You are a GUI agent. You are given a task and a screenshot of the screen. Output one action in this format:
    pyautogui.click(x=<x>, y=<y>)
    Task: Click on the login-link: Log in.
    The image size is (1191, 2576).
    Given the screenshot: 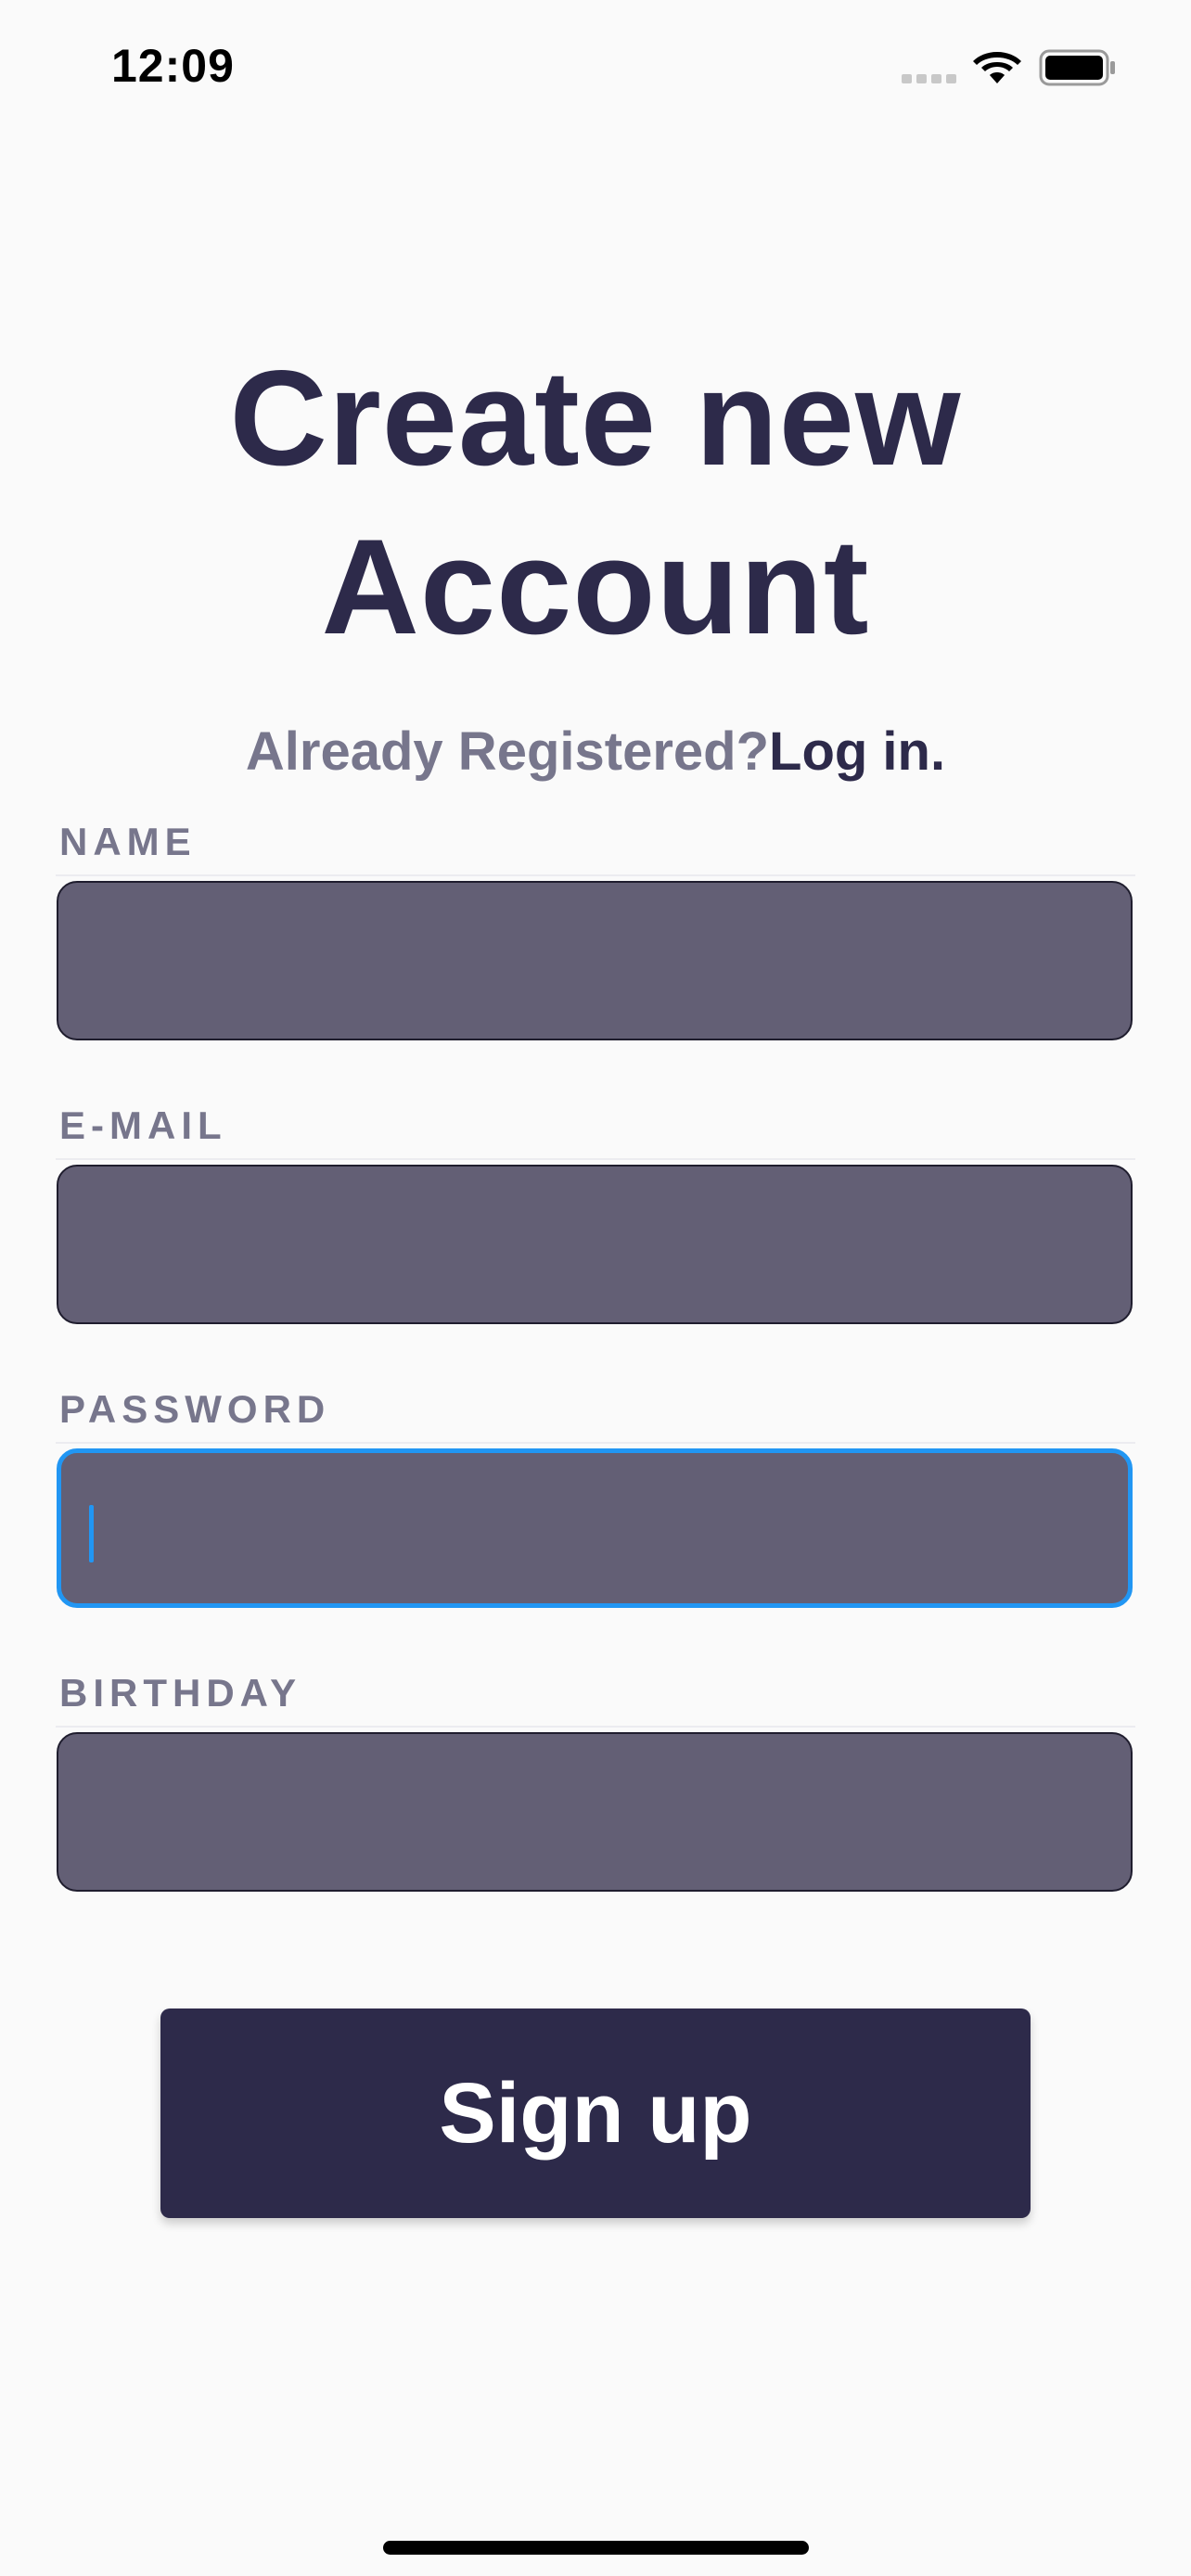 What is the action you would take?
    pyautogui.click(x=857, y=752)
    